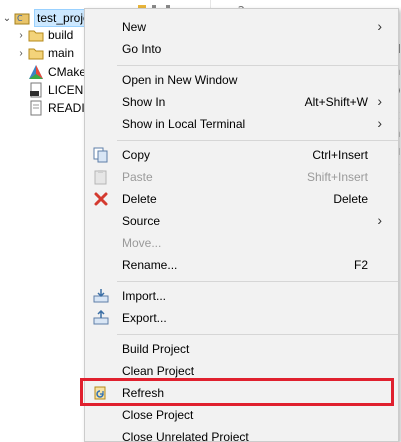 This screenshot has width=401, height=442. Describe the element at coordinates (241, 221) in the screenshot. I see `menu-item-source: Source ›` at that location.